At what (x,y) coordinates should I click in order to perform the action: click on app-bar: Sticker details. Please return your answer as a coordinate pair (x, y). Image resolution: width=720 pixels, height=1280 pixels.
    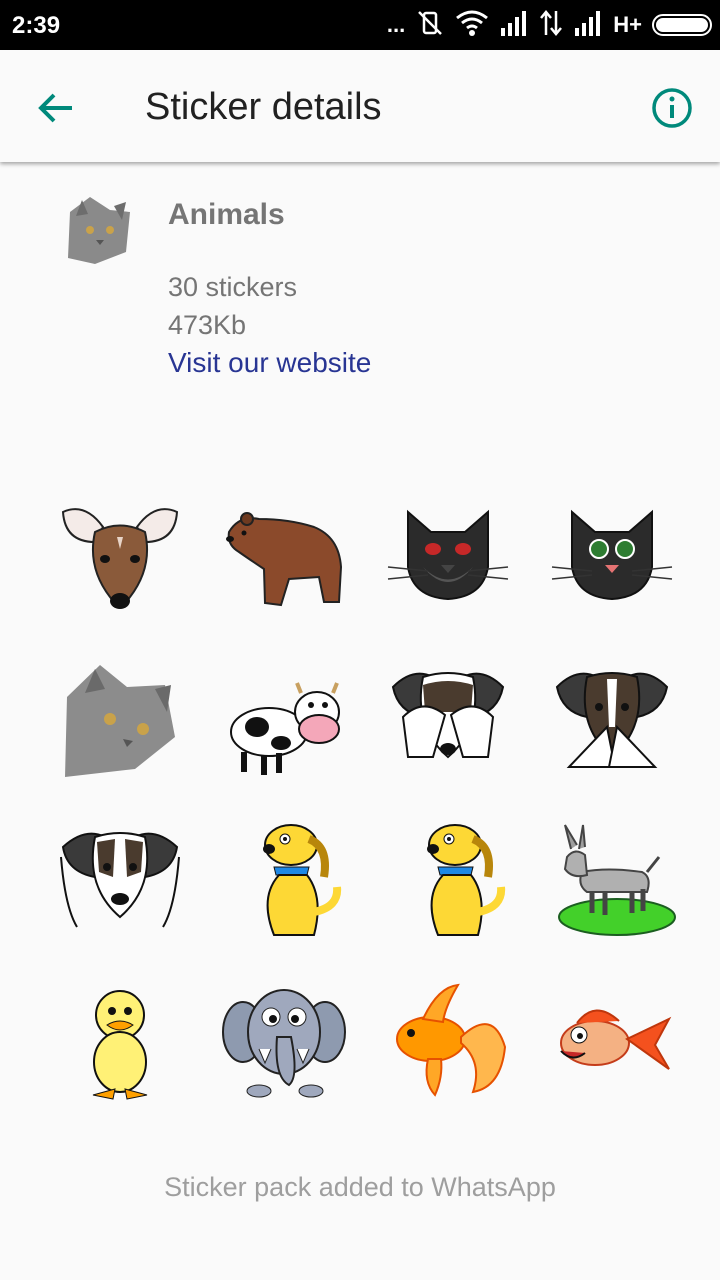
    Looking at the image, I should click on (360, 106).